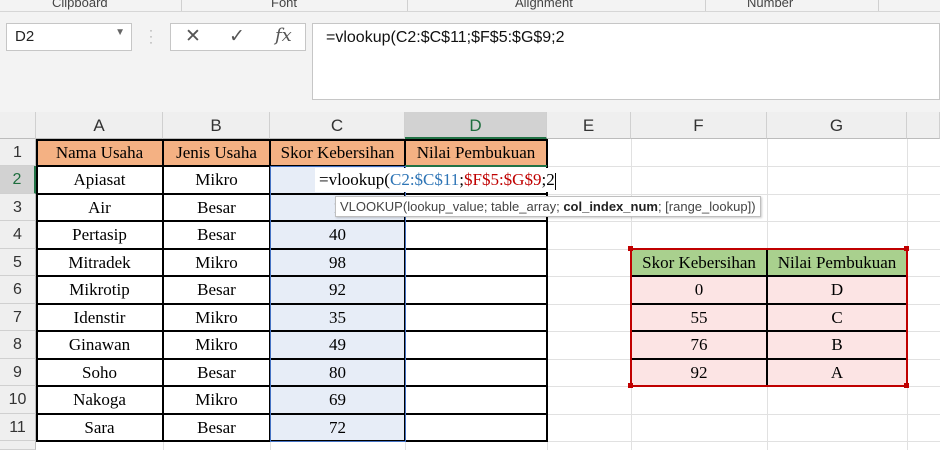  I want to click on column-header-g: G, so click(837, 125).